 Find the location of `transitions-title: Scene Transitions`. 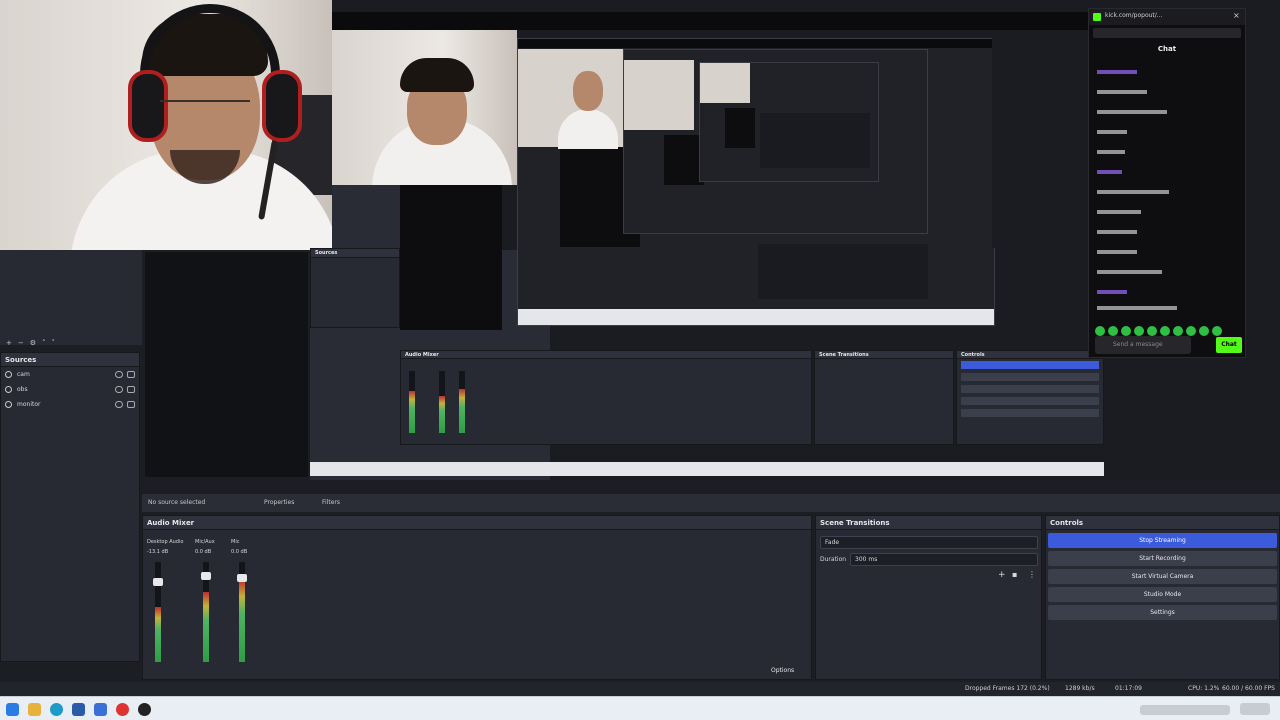

transitions-title: Scene Transitions is located at coordinates (928, 523).